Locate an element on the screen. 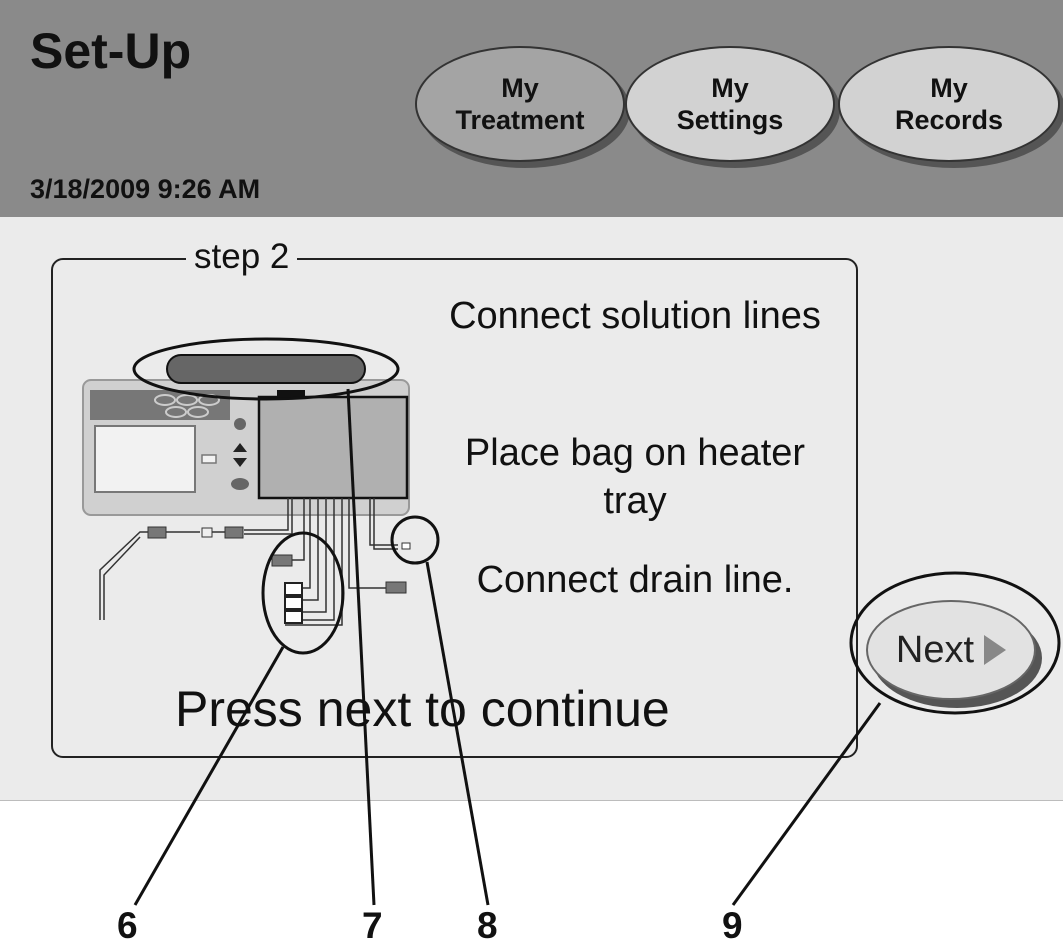 This screenshot has width=1063, height=952. heater-bag-illustration is located at coordinates (266, 369).